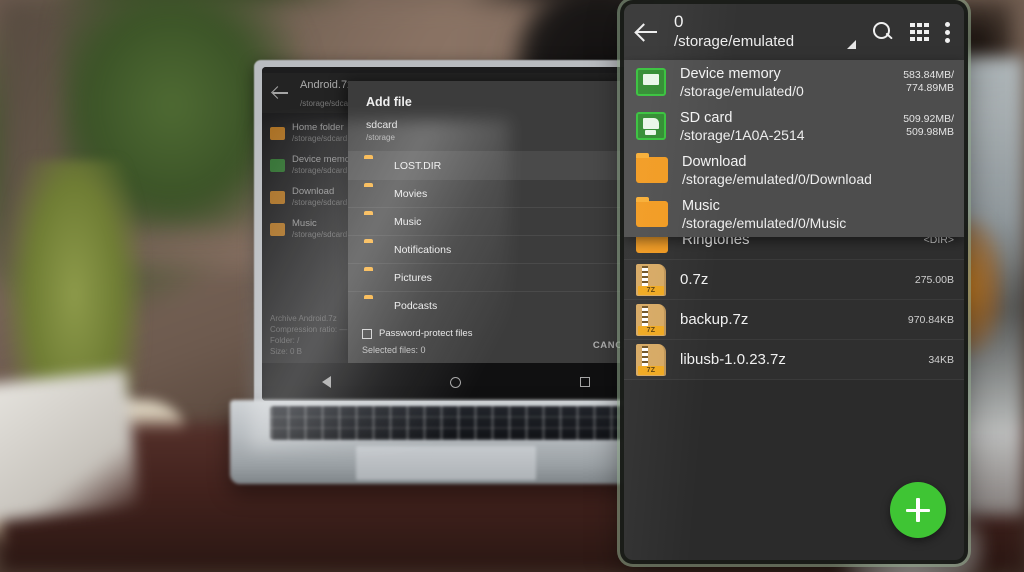 Image resolution: width=1024 pixels, height=572 pixels. I want to click on list-item-label: LOST.DIR, so click(418, 165).